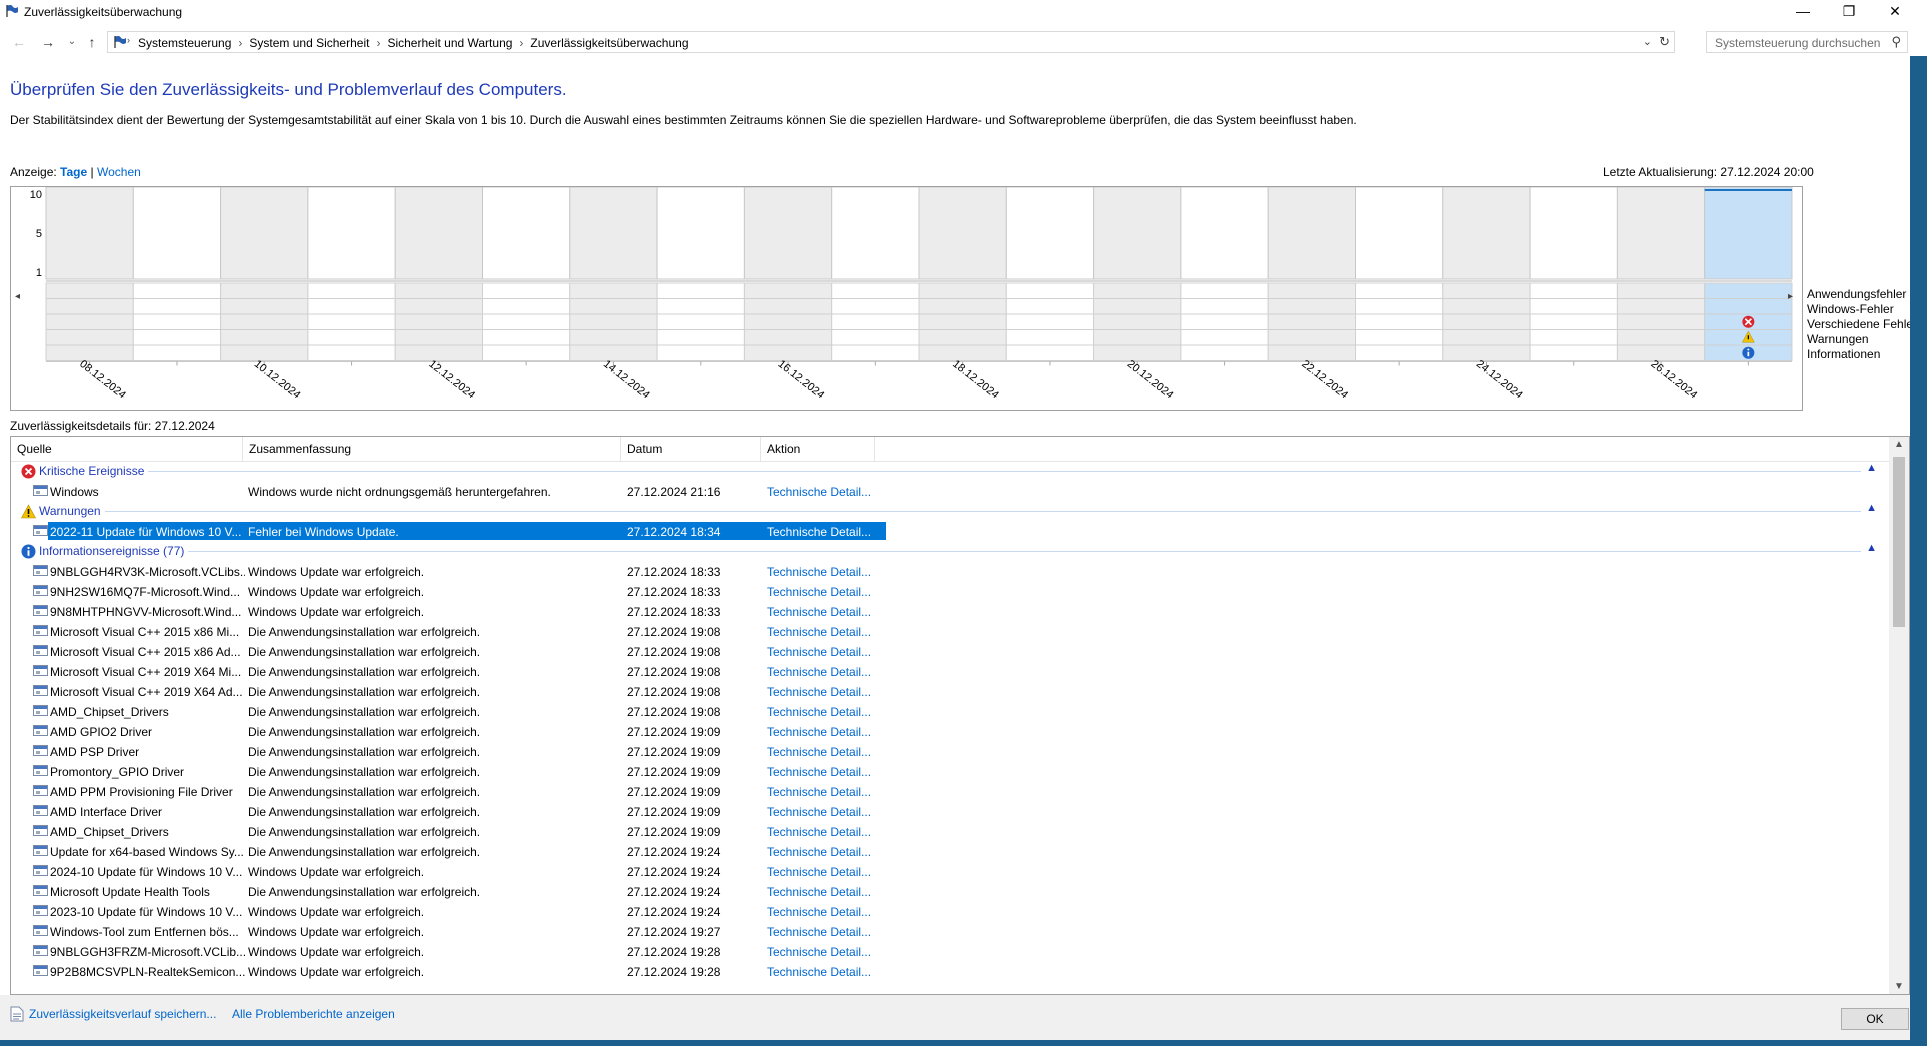  I want to click on column-header-action: Aktion, so click(818, 449).